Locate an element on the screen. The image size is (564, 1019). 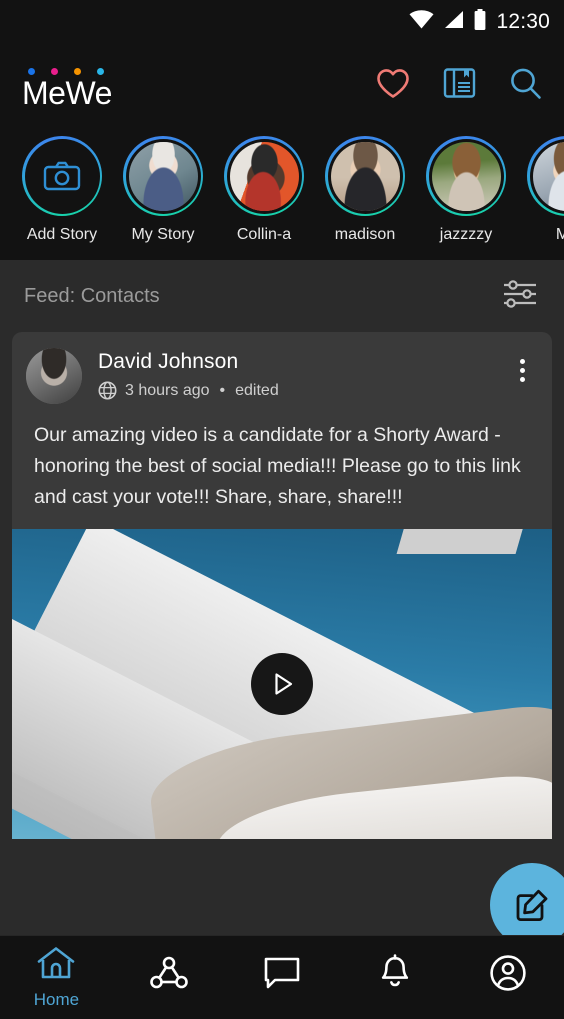
status-bar: 12:30 is located at coordinates (282, 22).